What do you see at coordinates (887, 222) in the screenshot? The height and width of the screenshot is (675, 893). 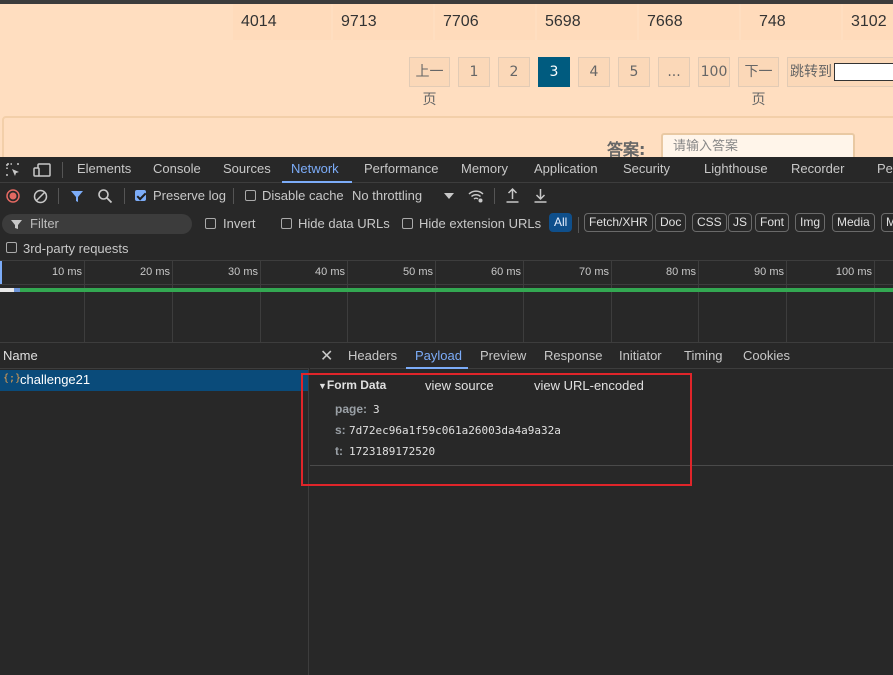 I see `type-filter-manifest: M` at bounding box center [887, 222].